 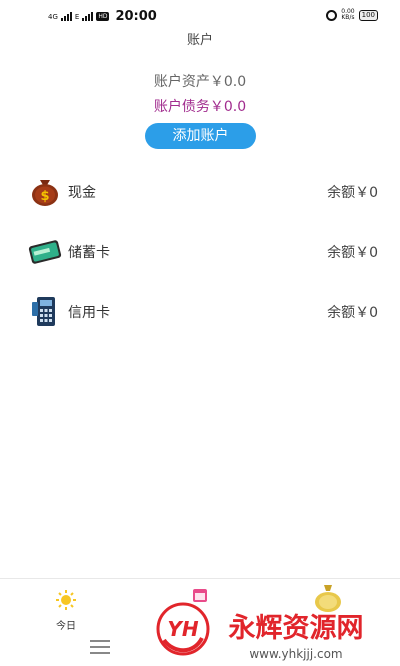 I want to click on add-account-button: 添加账户, so click(x=200, y=136).